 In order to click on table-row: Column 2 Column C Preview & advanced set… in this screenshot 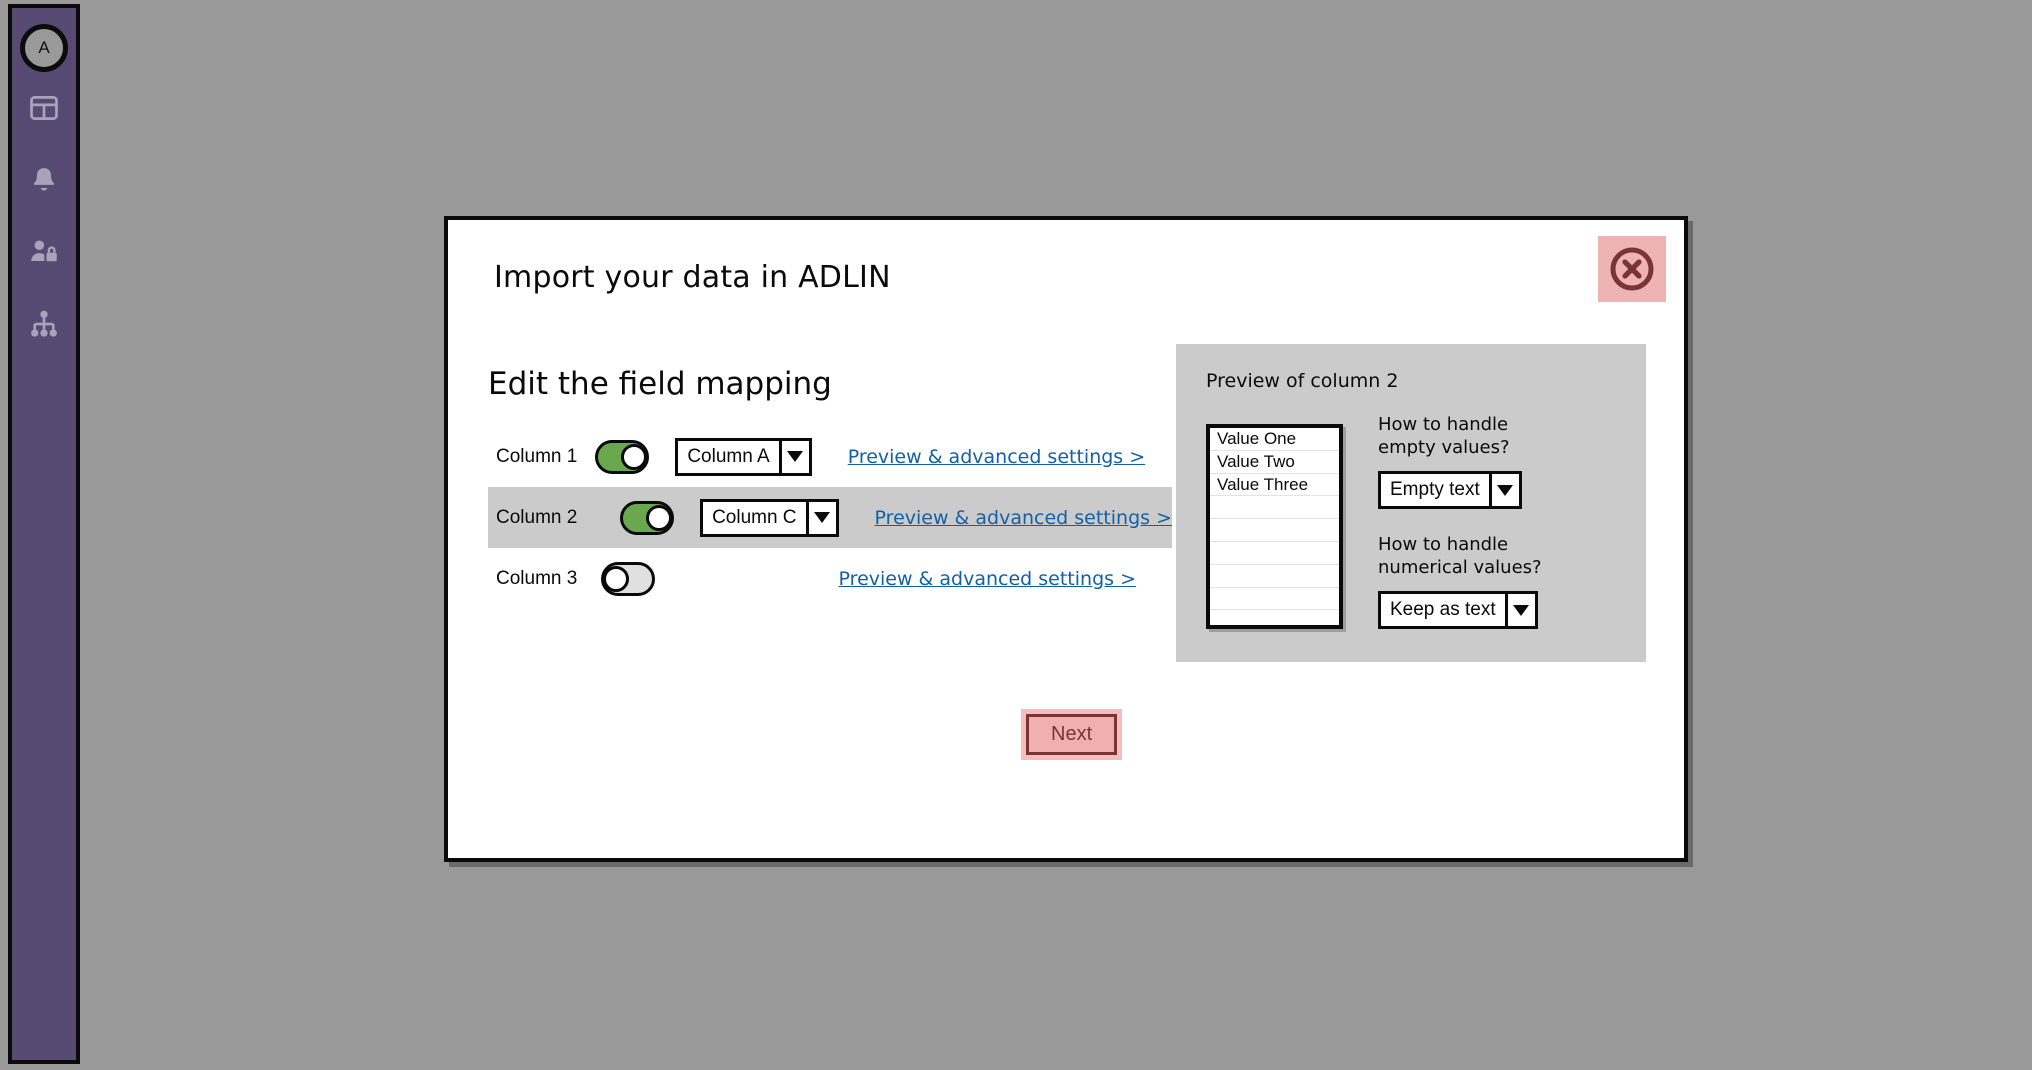, I will do `click(830, 517)`.